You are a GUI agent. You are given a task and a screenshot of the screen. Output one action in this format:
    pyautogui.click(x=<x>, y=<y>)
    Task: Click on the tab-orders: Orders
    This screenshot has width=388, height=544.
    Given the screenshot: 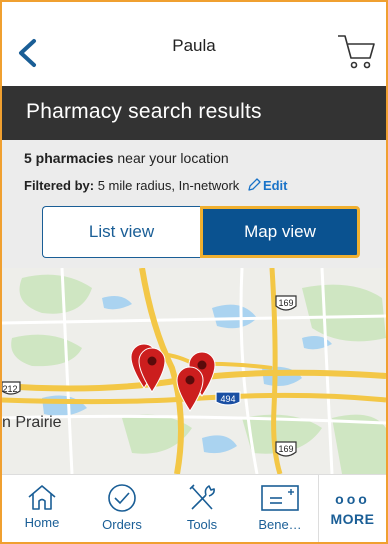 What is the action you would take?
    pyautogui.click(x=122, y=508)
    